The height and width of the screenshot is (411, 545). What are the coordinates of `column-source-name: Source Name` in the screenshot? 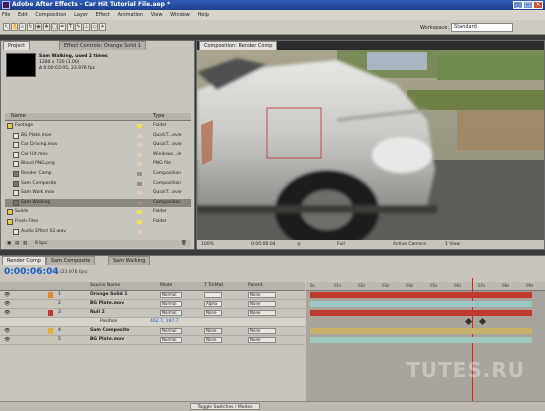 It's located at (105, 286).